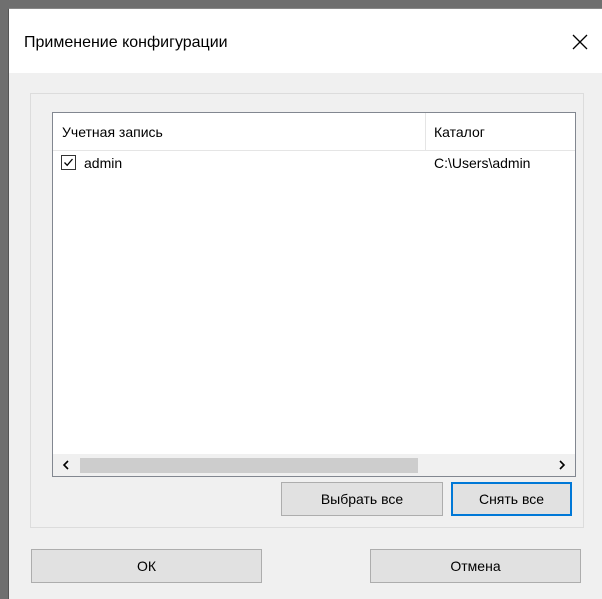  Describe the element at coordinates (249, 465) in the screenshot. I see `scroll-thumb` at that location.